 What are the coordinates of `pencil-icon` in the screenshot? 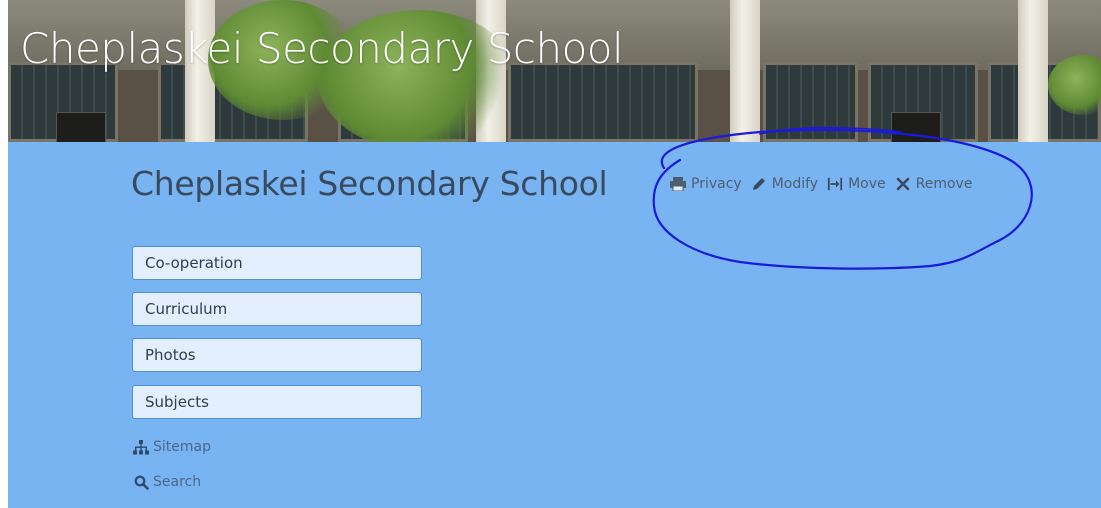 It's located at (759, 184).